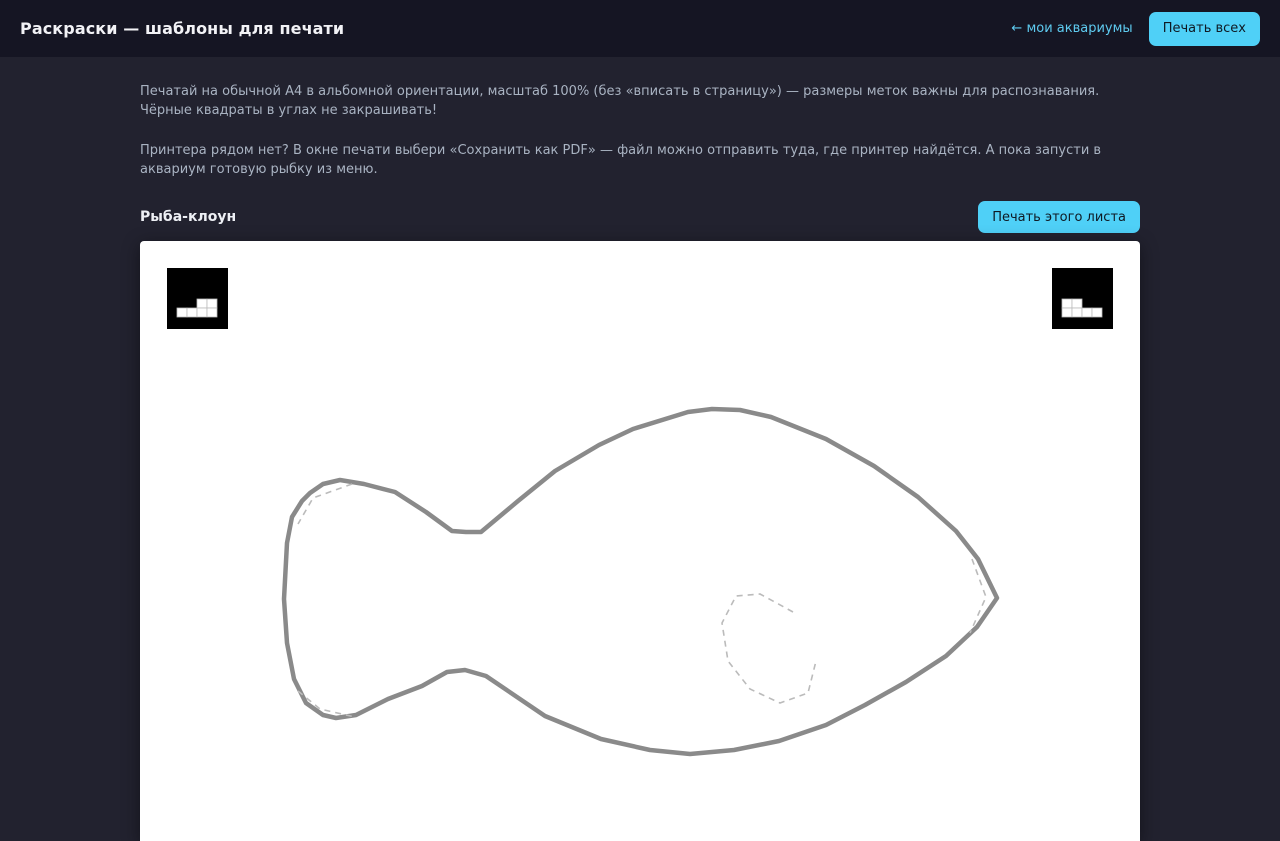  What do you see at coordinates (325, 504) in the screenshot?
I see `tail-guide-top` at bounding box center [325, 504].